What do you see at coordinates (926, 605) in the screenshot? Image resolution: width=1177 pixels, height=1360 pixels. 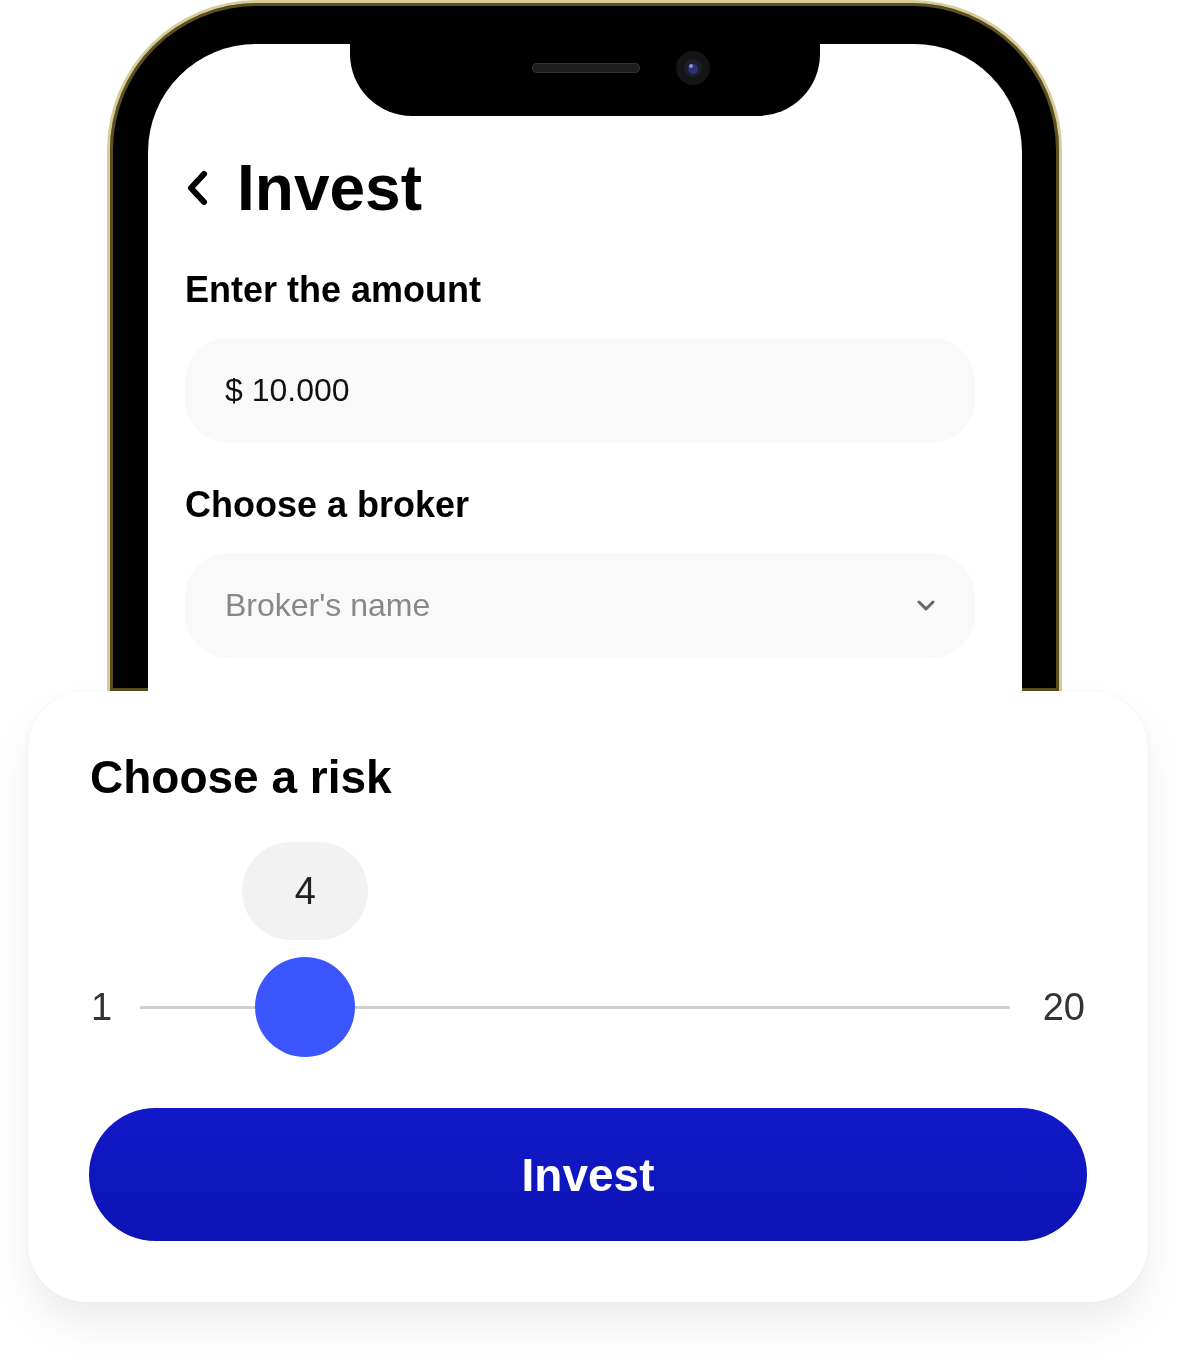 I see `chevron-down-icon` at bounding box center [926, 605].